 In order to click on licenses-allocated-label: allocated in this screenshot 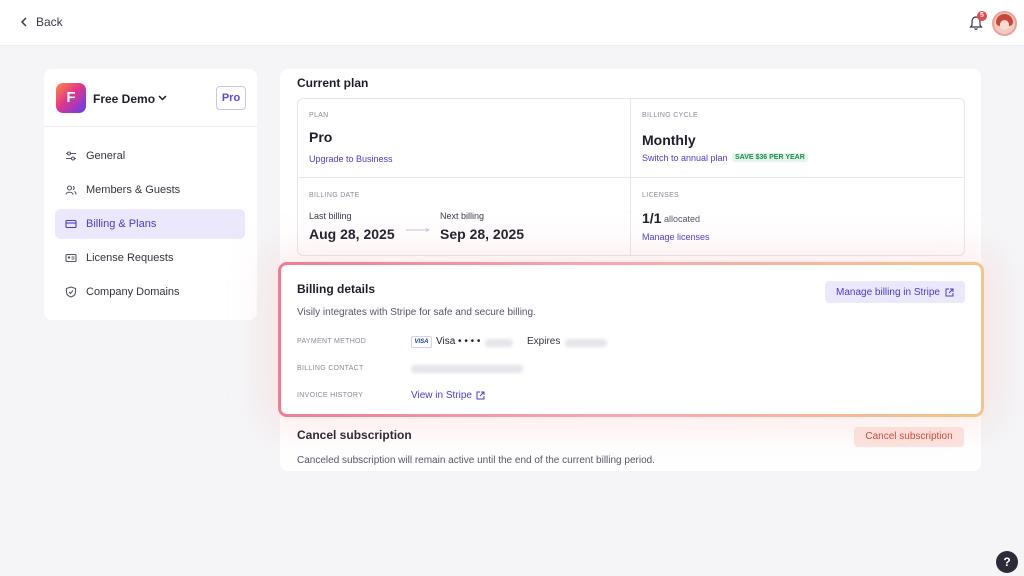, I will do `click(682, 219)`.